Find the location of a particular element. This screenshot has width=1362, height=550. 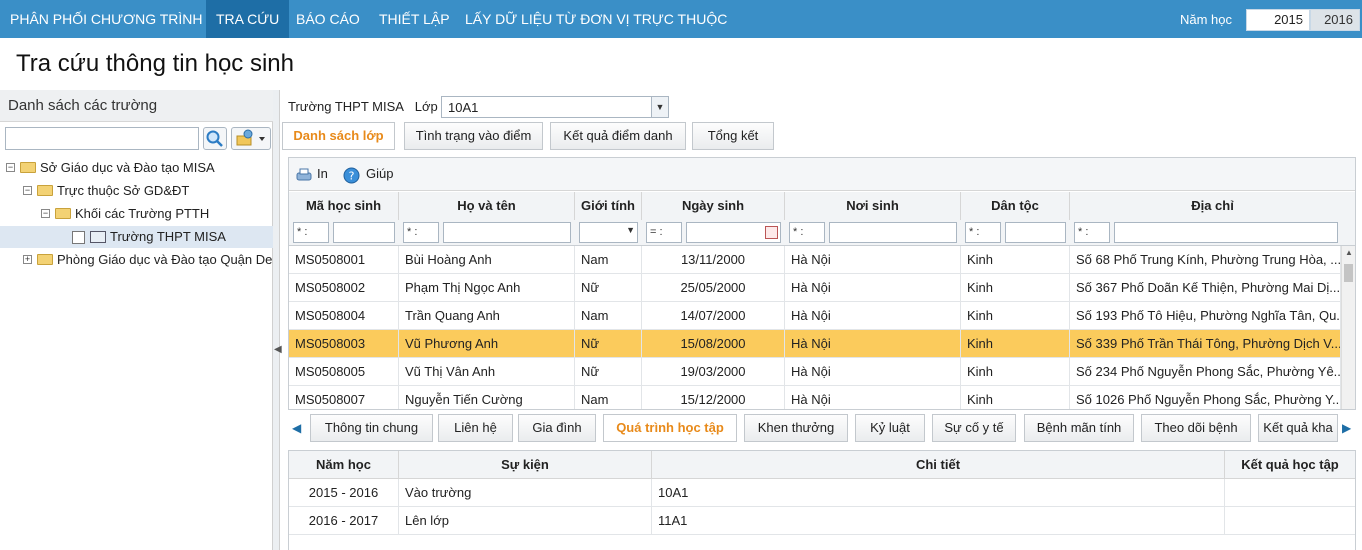

nav-item-import: LẤY DỮ LIỆU TỪ ĐƠN VỊ TRỰC THUỘC is located at coordinates (596, 19).